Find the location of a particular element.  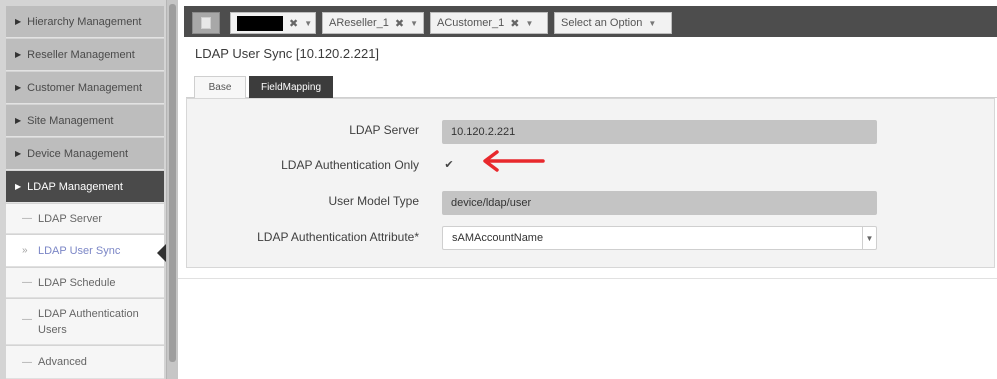

submenu-ldap-server: — LDAP Server is located at coordinates (85, 219).